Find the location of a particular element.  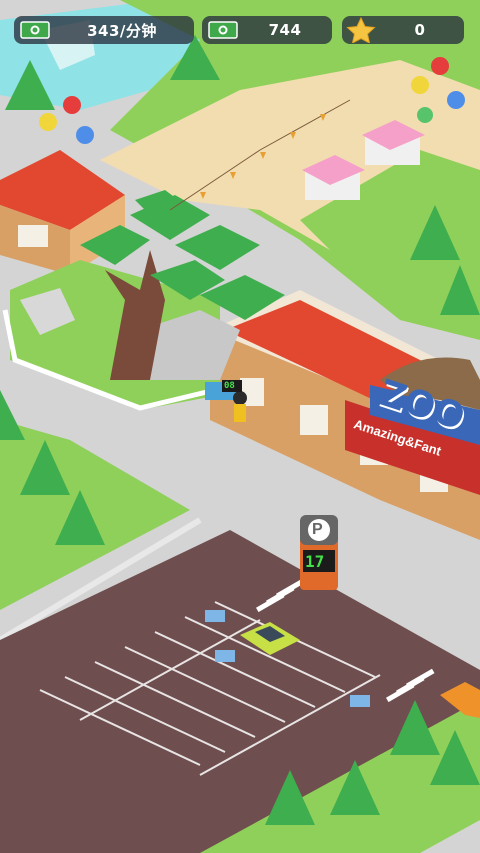

money-value: 744 is located at coordinates (285, 30).